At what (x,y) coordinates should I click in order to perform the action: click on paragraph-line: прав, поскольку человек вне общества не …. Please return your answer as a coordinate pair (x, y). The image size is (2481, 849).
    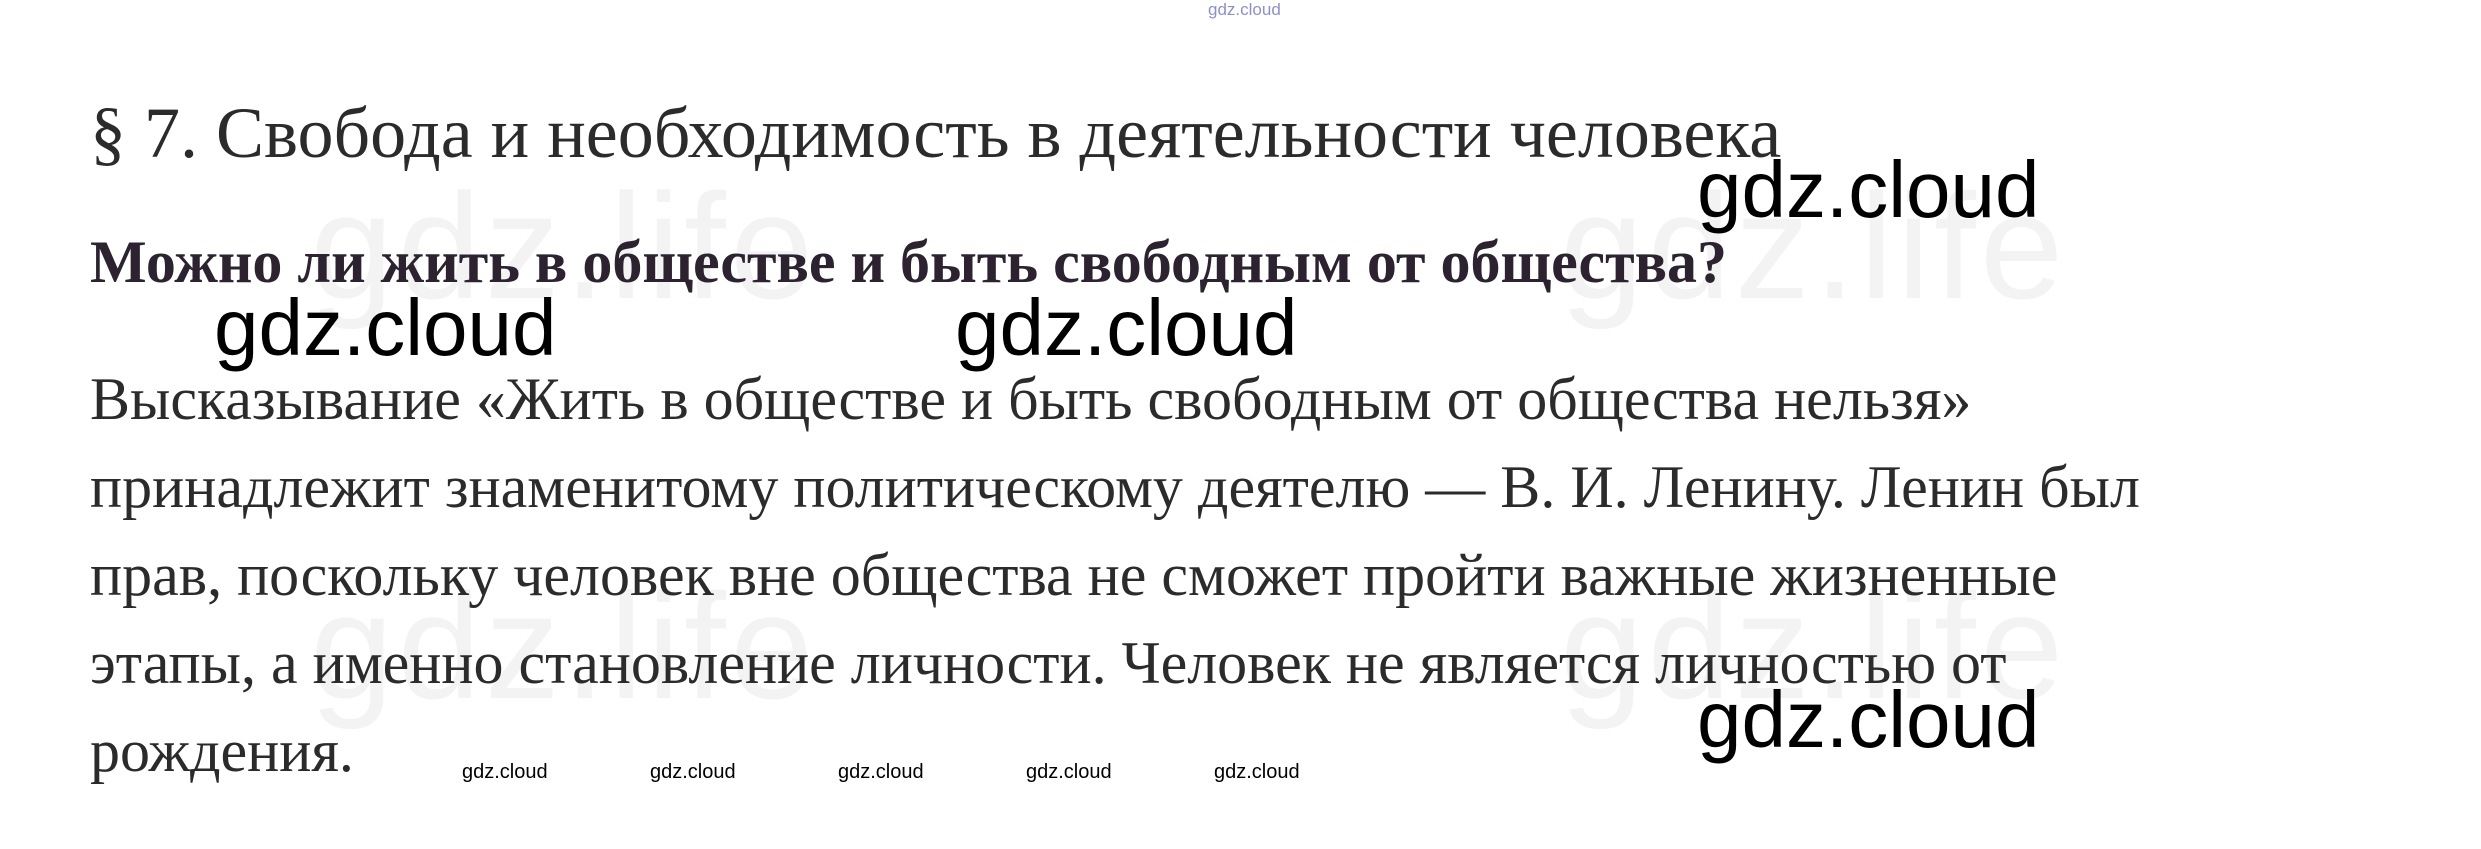
    Looking at the image, I should click on (1074, 575).